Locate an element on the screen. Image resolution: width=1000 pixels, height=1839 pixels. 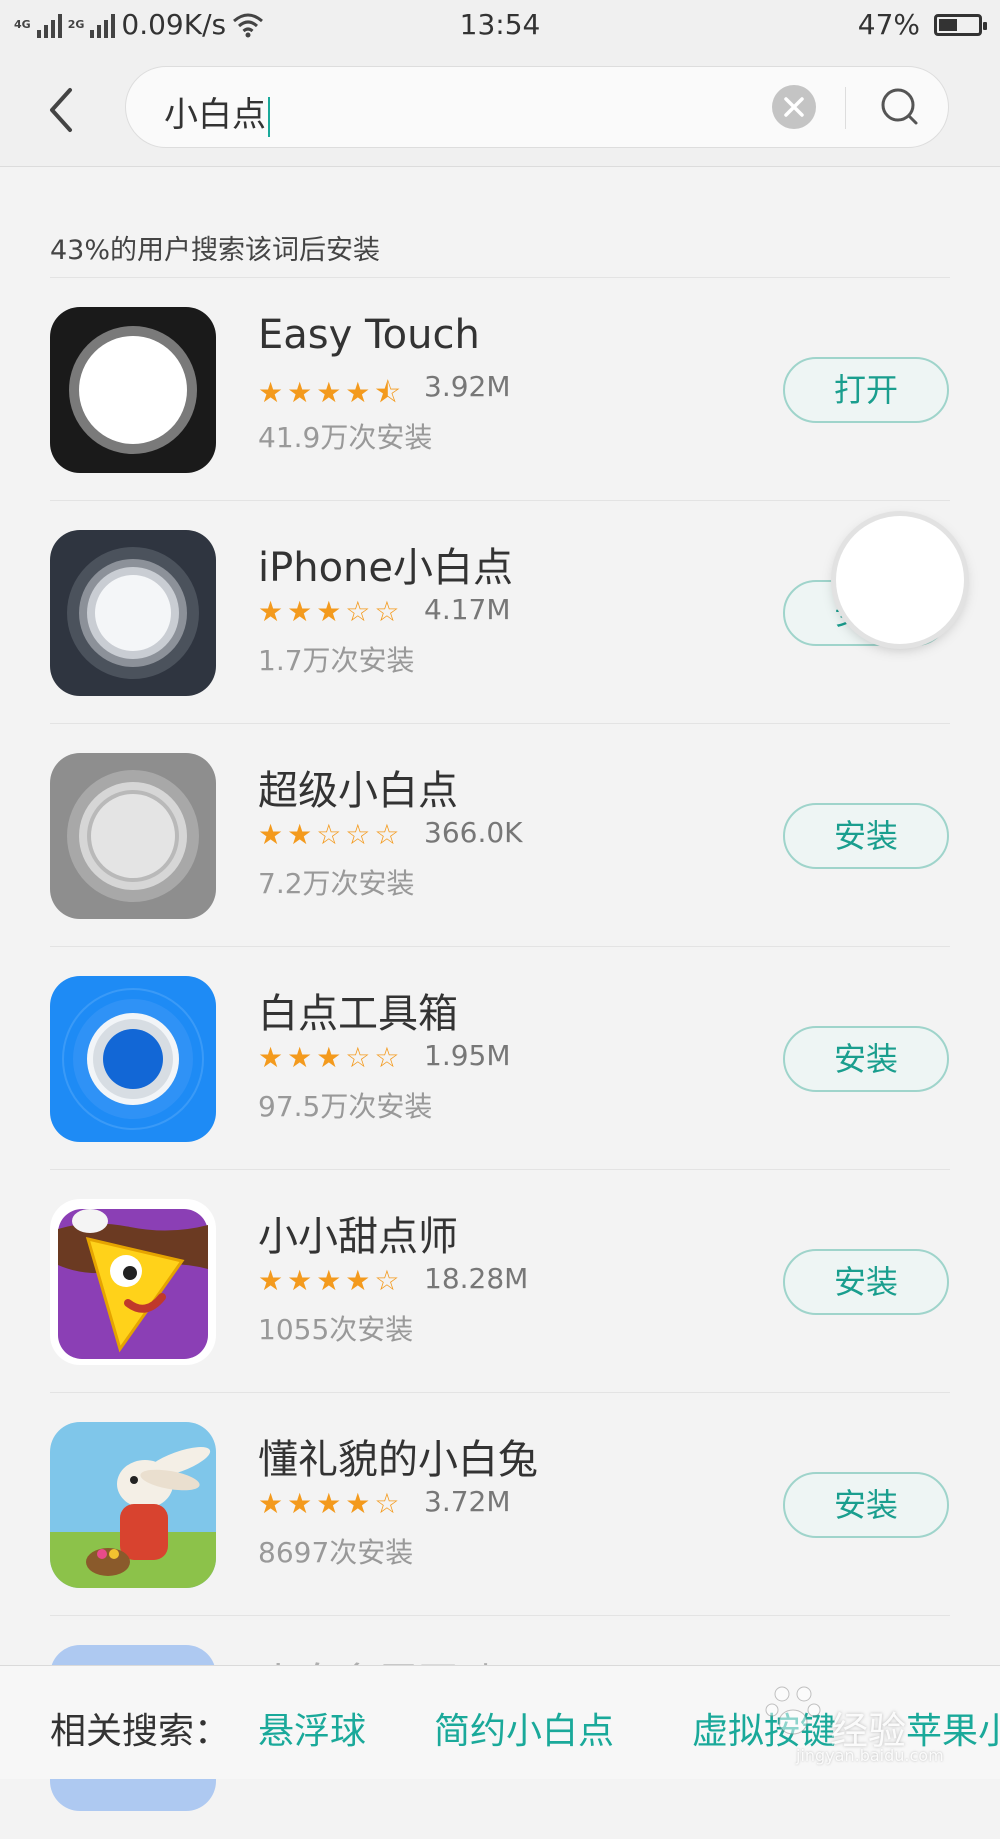
related-keyword: 简约小白点 is located at coordinates (524, 1728).